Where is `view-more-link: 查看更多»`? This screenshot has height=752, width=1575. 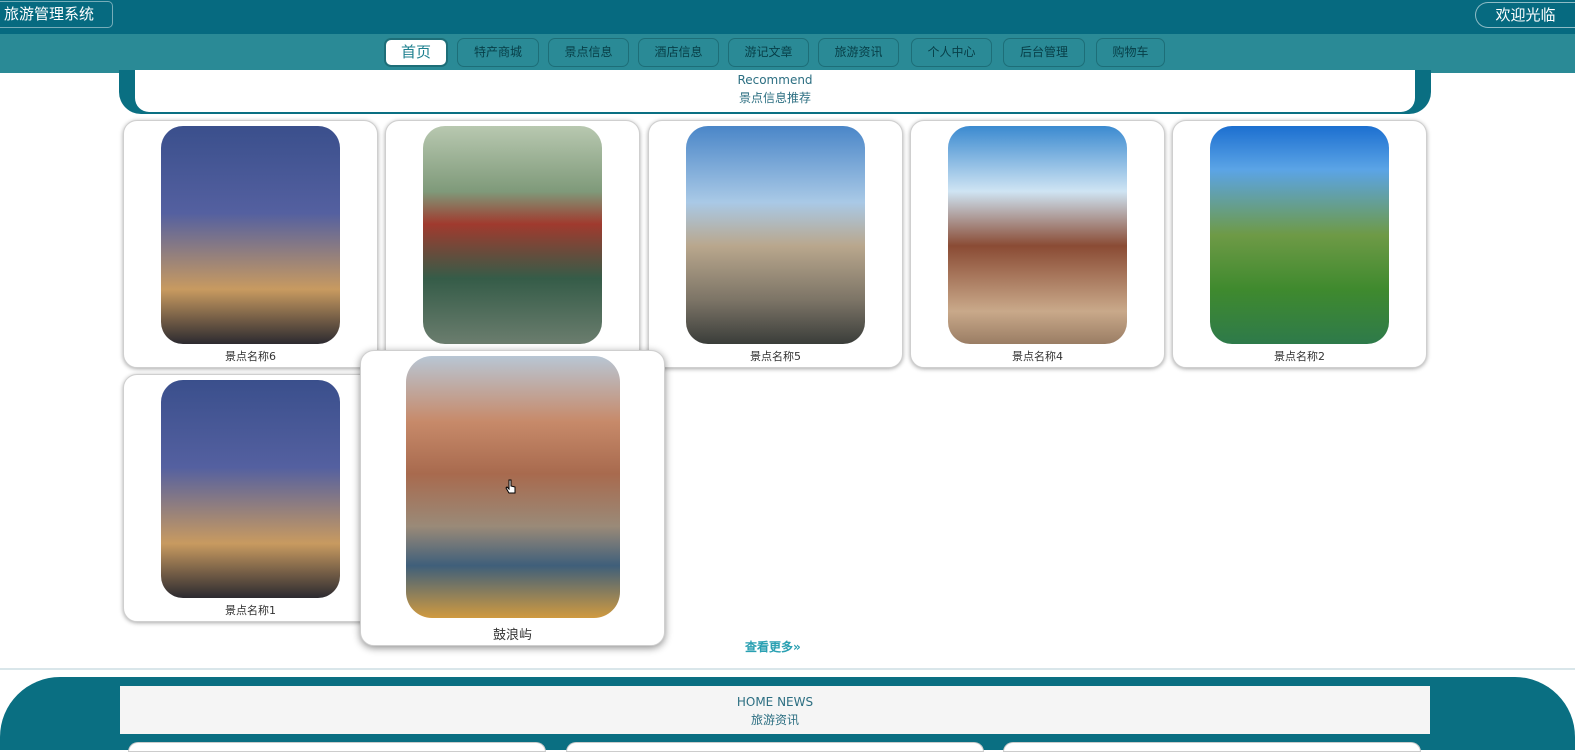 view-more-link: 查看更多» is located at coordinates (773, 646).